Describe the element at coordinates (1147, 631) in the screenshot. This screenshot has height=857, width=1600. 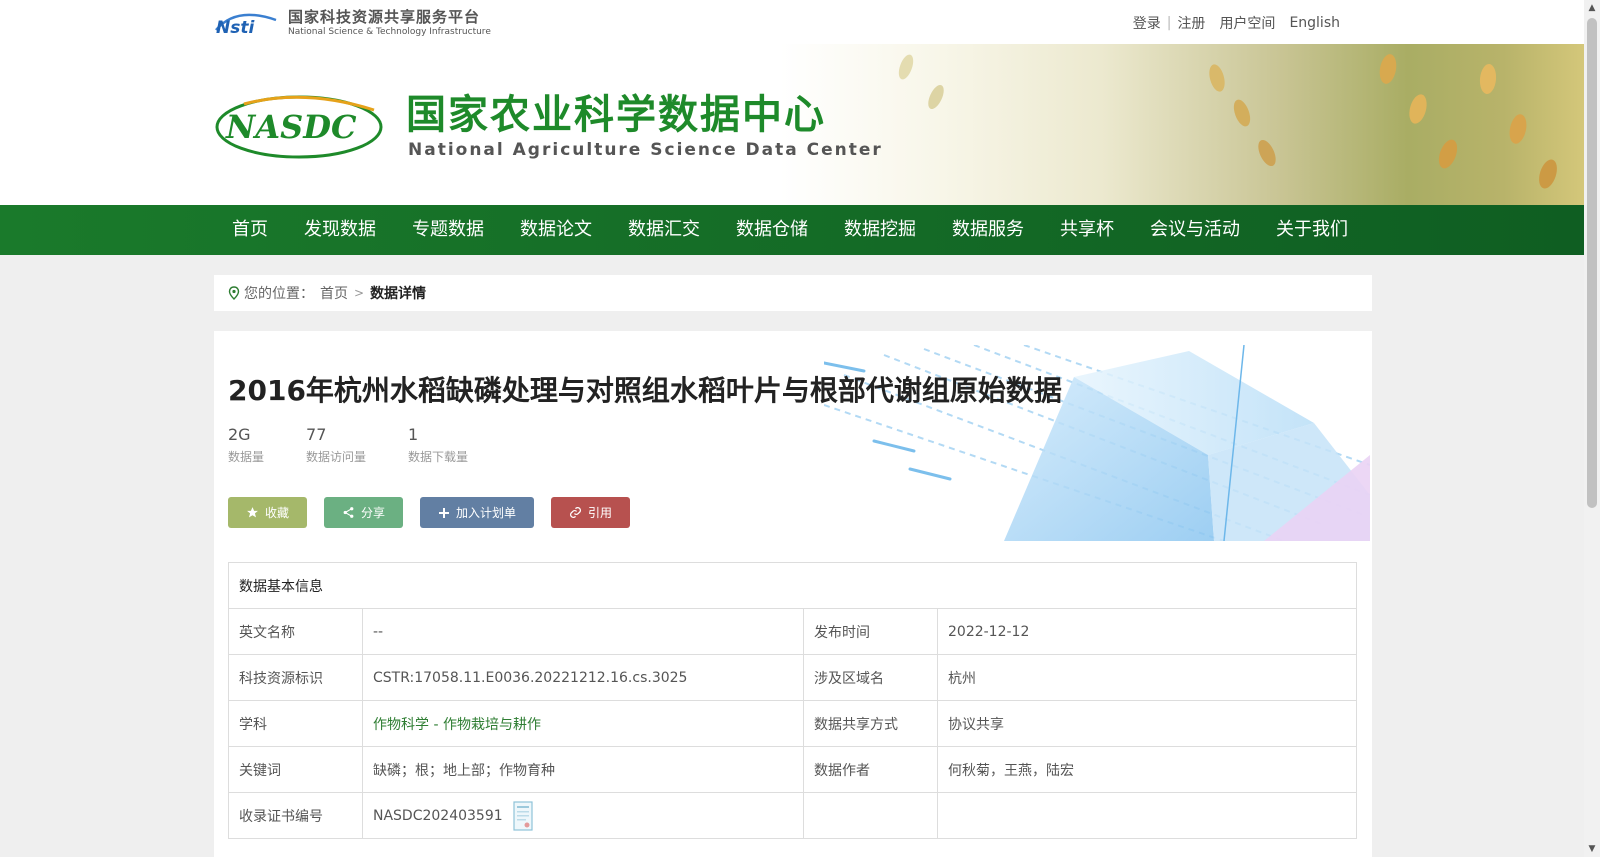
I see `publish-time-value: 2022-12-12` at that location.